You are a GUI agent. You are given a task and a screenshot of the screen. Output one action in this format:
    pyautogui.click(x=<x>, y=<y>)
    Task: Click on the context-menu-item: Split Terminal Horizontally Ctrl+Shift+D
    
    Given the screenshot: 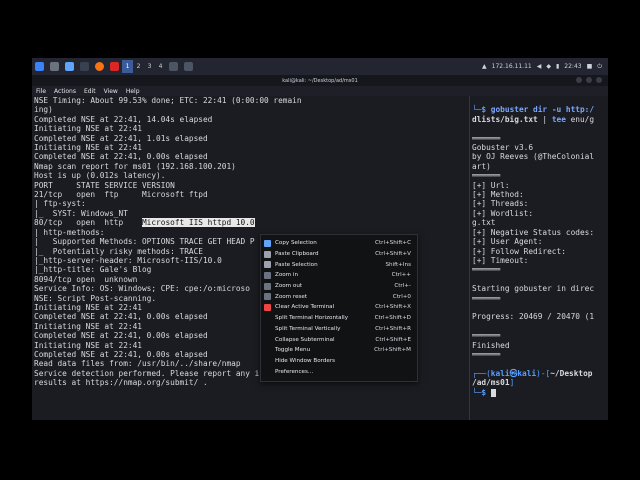 What is the action you would take?
    pyautogui.click(x=339, y=318)
    